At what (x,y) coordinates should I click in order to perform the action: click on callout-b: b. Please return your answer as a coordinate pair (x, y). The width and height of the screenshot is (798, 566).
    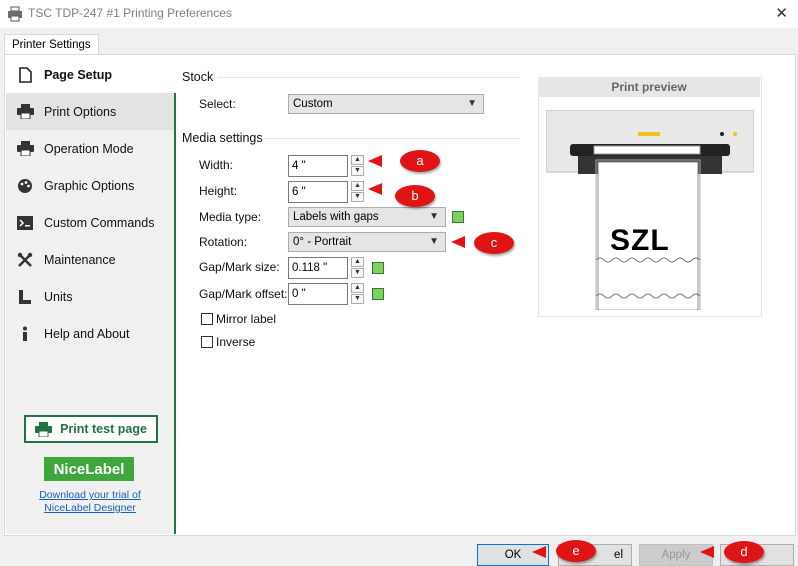
    Looking at the image, I should click on (415, 196).